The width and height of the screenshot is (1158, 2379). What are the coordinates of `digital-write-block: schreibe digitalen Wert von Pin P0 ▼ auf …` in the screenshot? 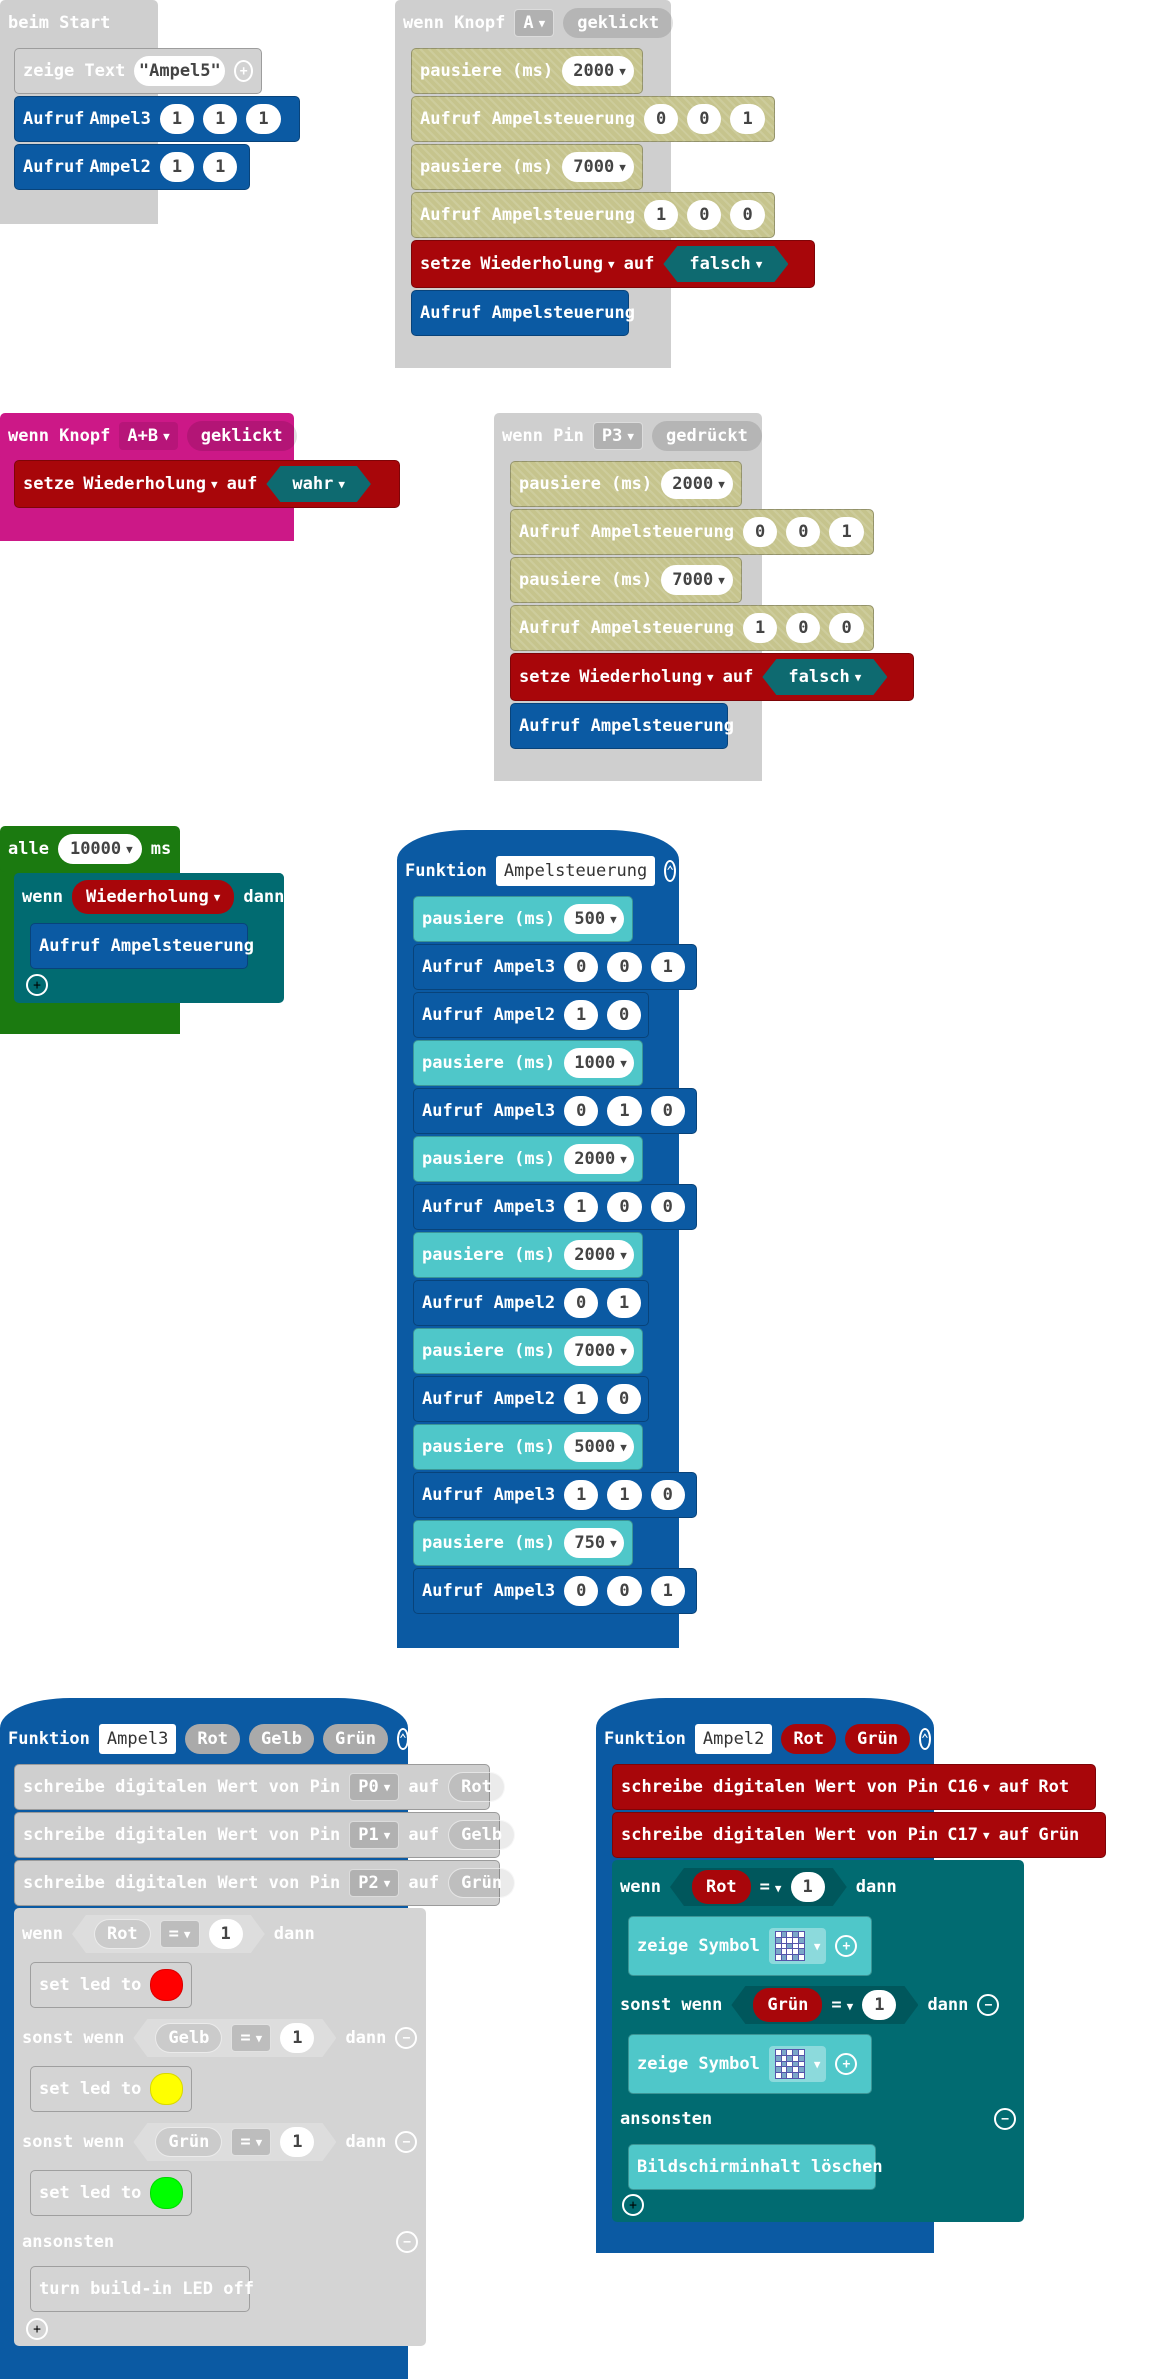 It's located at (259, 1787).